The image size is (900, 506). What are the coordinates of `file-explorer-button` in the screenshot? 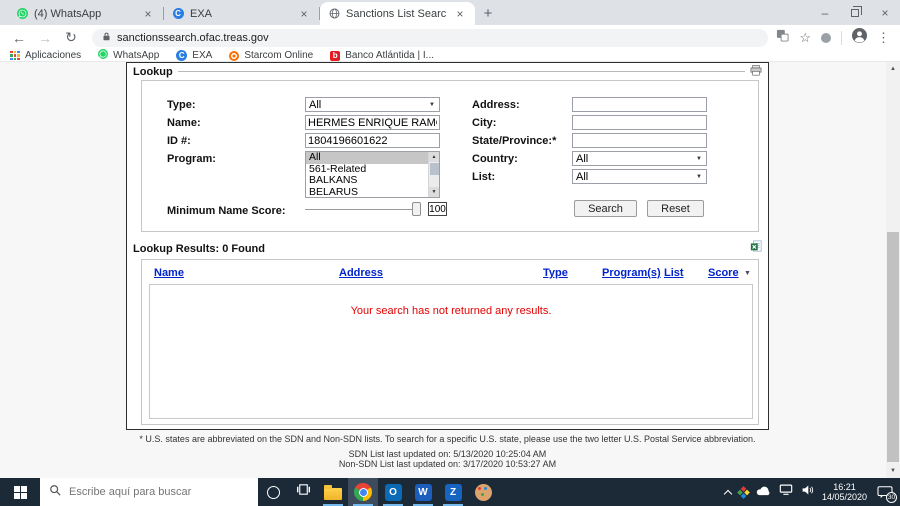 It's located at (333, 492).